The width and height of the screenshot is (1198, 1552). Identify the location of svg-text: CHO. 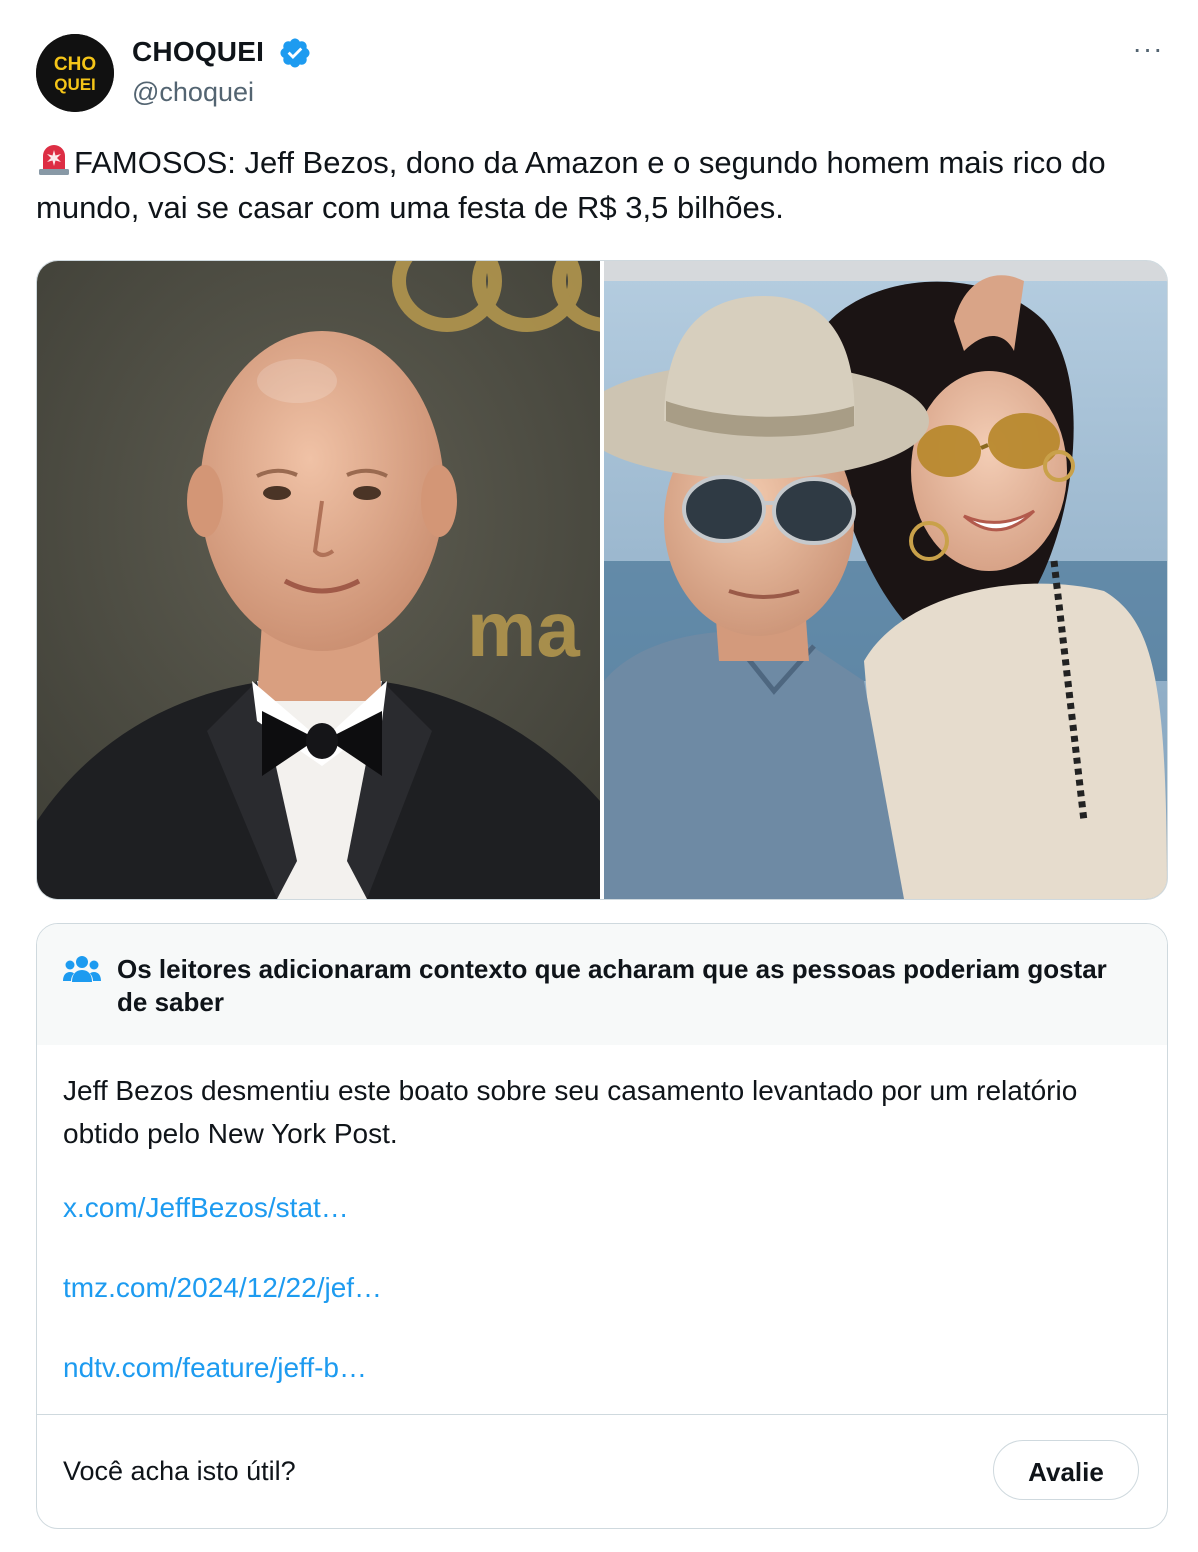
(75, 64).